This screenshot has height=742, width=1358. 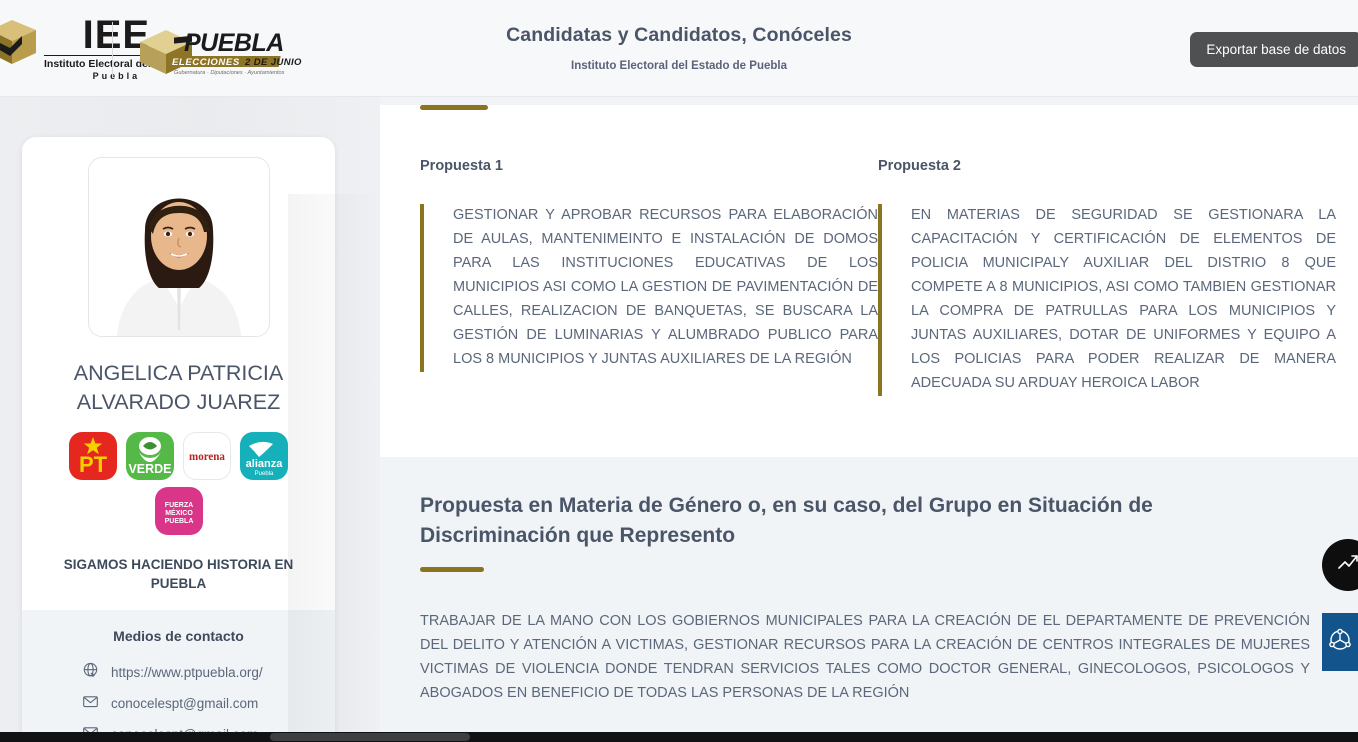 I want to click on candidate-slogan: SIGAMOS HACIENDO HISTORIA EN PUEBLA, so click(x=178, y=574).